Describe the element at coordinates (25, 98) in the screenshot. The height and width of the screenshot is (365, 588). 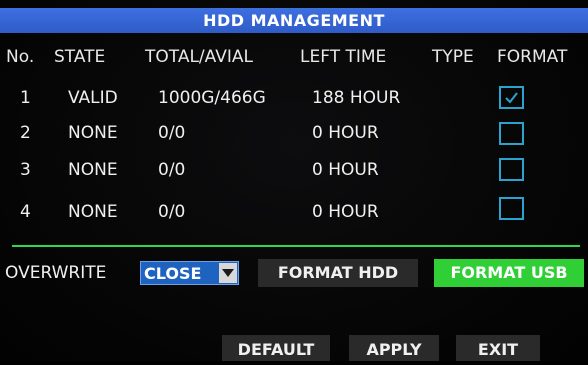
I see `row-no: 1` at that location.